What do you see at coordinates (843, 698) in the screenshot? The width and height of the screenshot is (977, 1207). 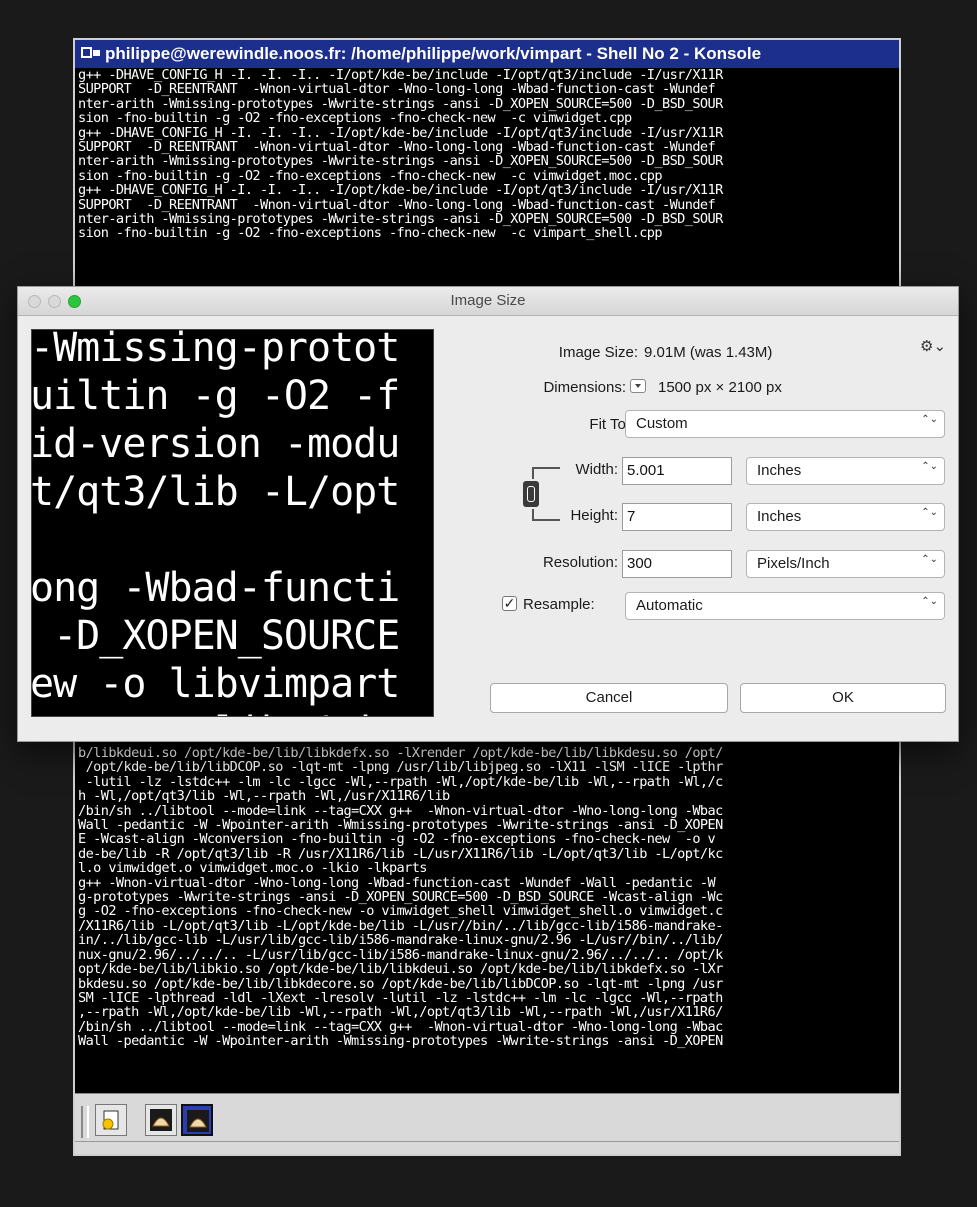 I see `ok-button: OK` at bounding box center [843, 698].